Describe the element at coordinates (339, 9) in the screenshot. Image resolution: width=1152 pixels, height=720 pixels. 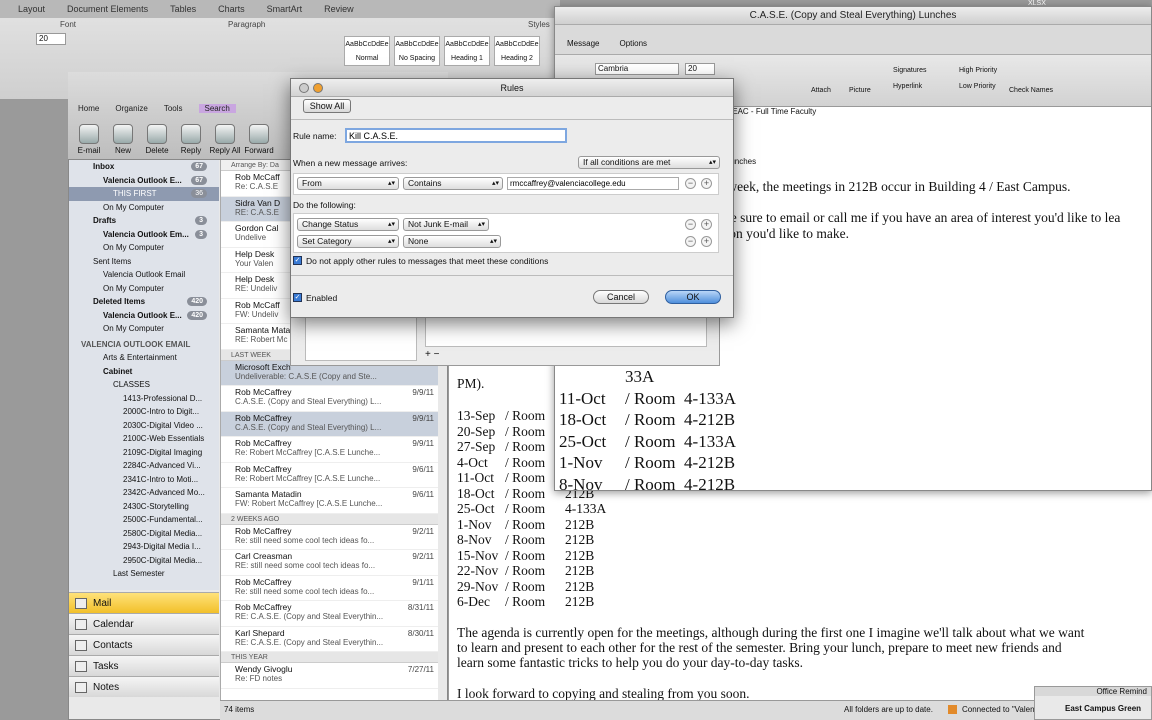
I see `word-tab-review: Review` at that location.